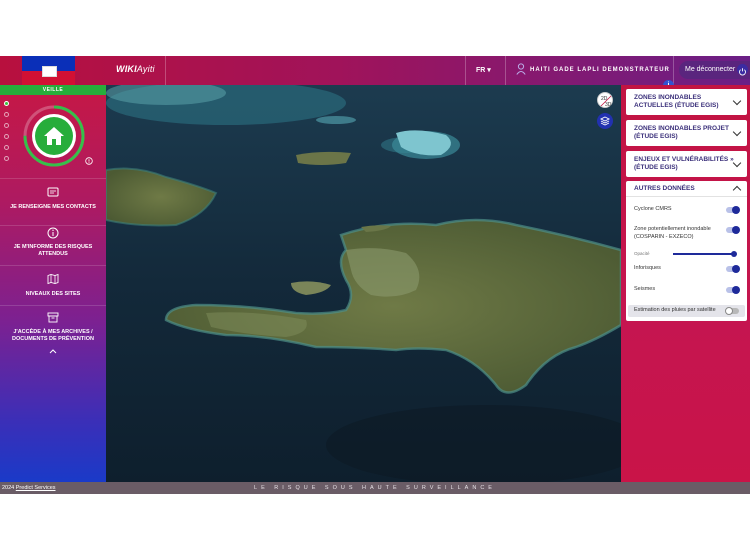 This screenshot has height=550, width=750. I want to click on power-icon, so click(742, 70).